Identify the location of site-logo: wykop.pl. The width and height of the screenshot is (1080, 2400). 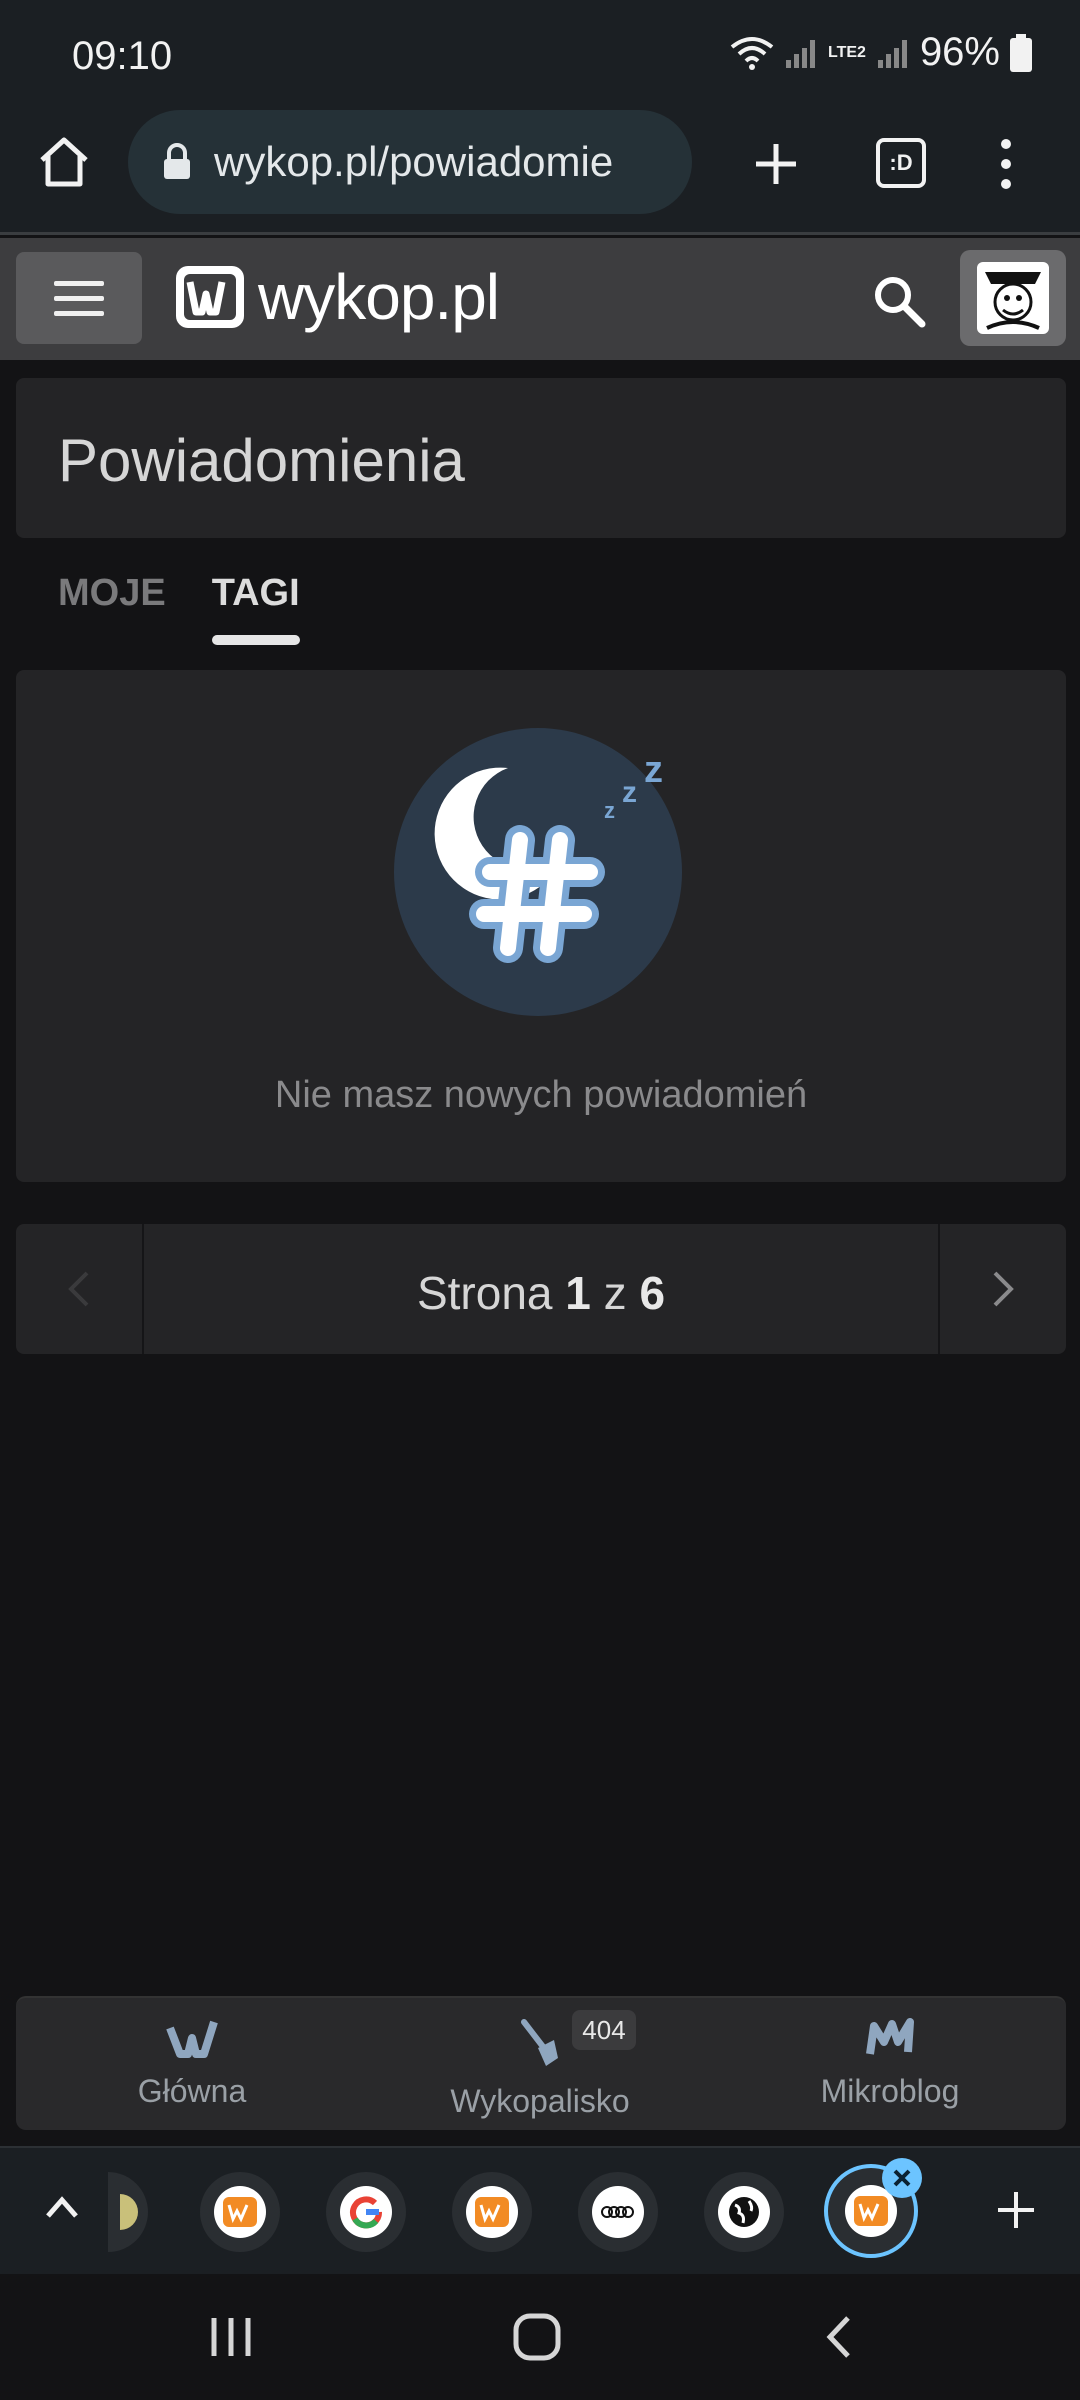
(336, 297).